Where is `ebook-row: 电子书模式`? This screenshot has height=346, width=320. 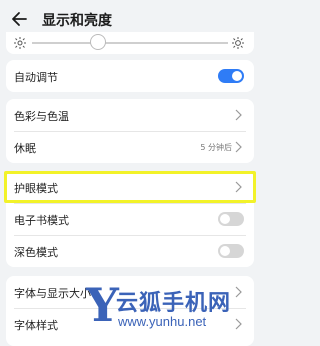
ebook-row: 电子书模式 is located at coordinates (130, 219).